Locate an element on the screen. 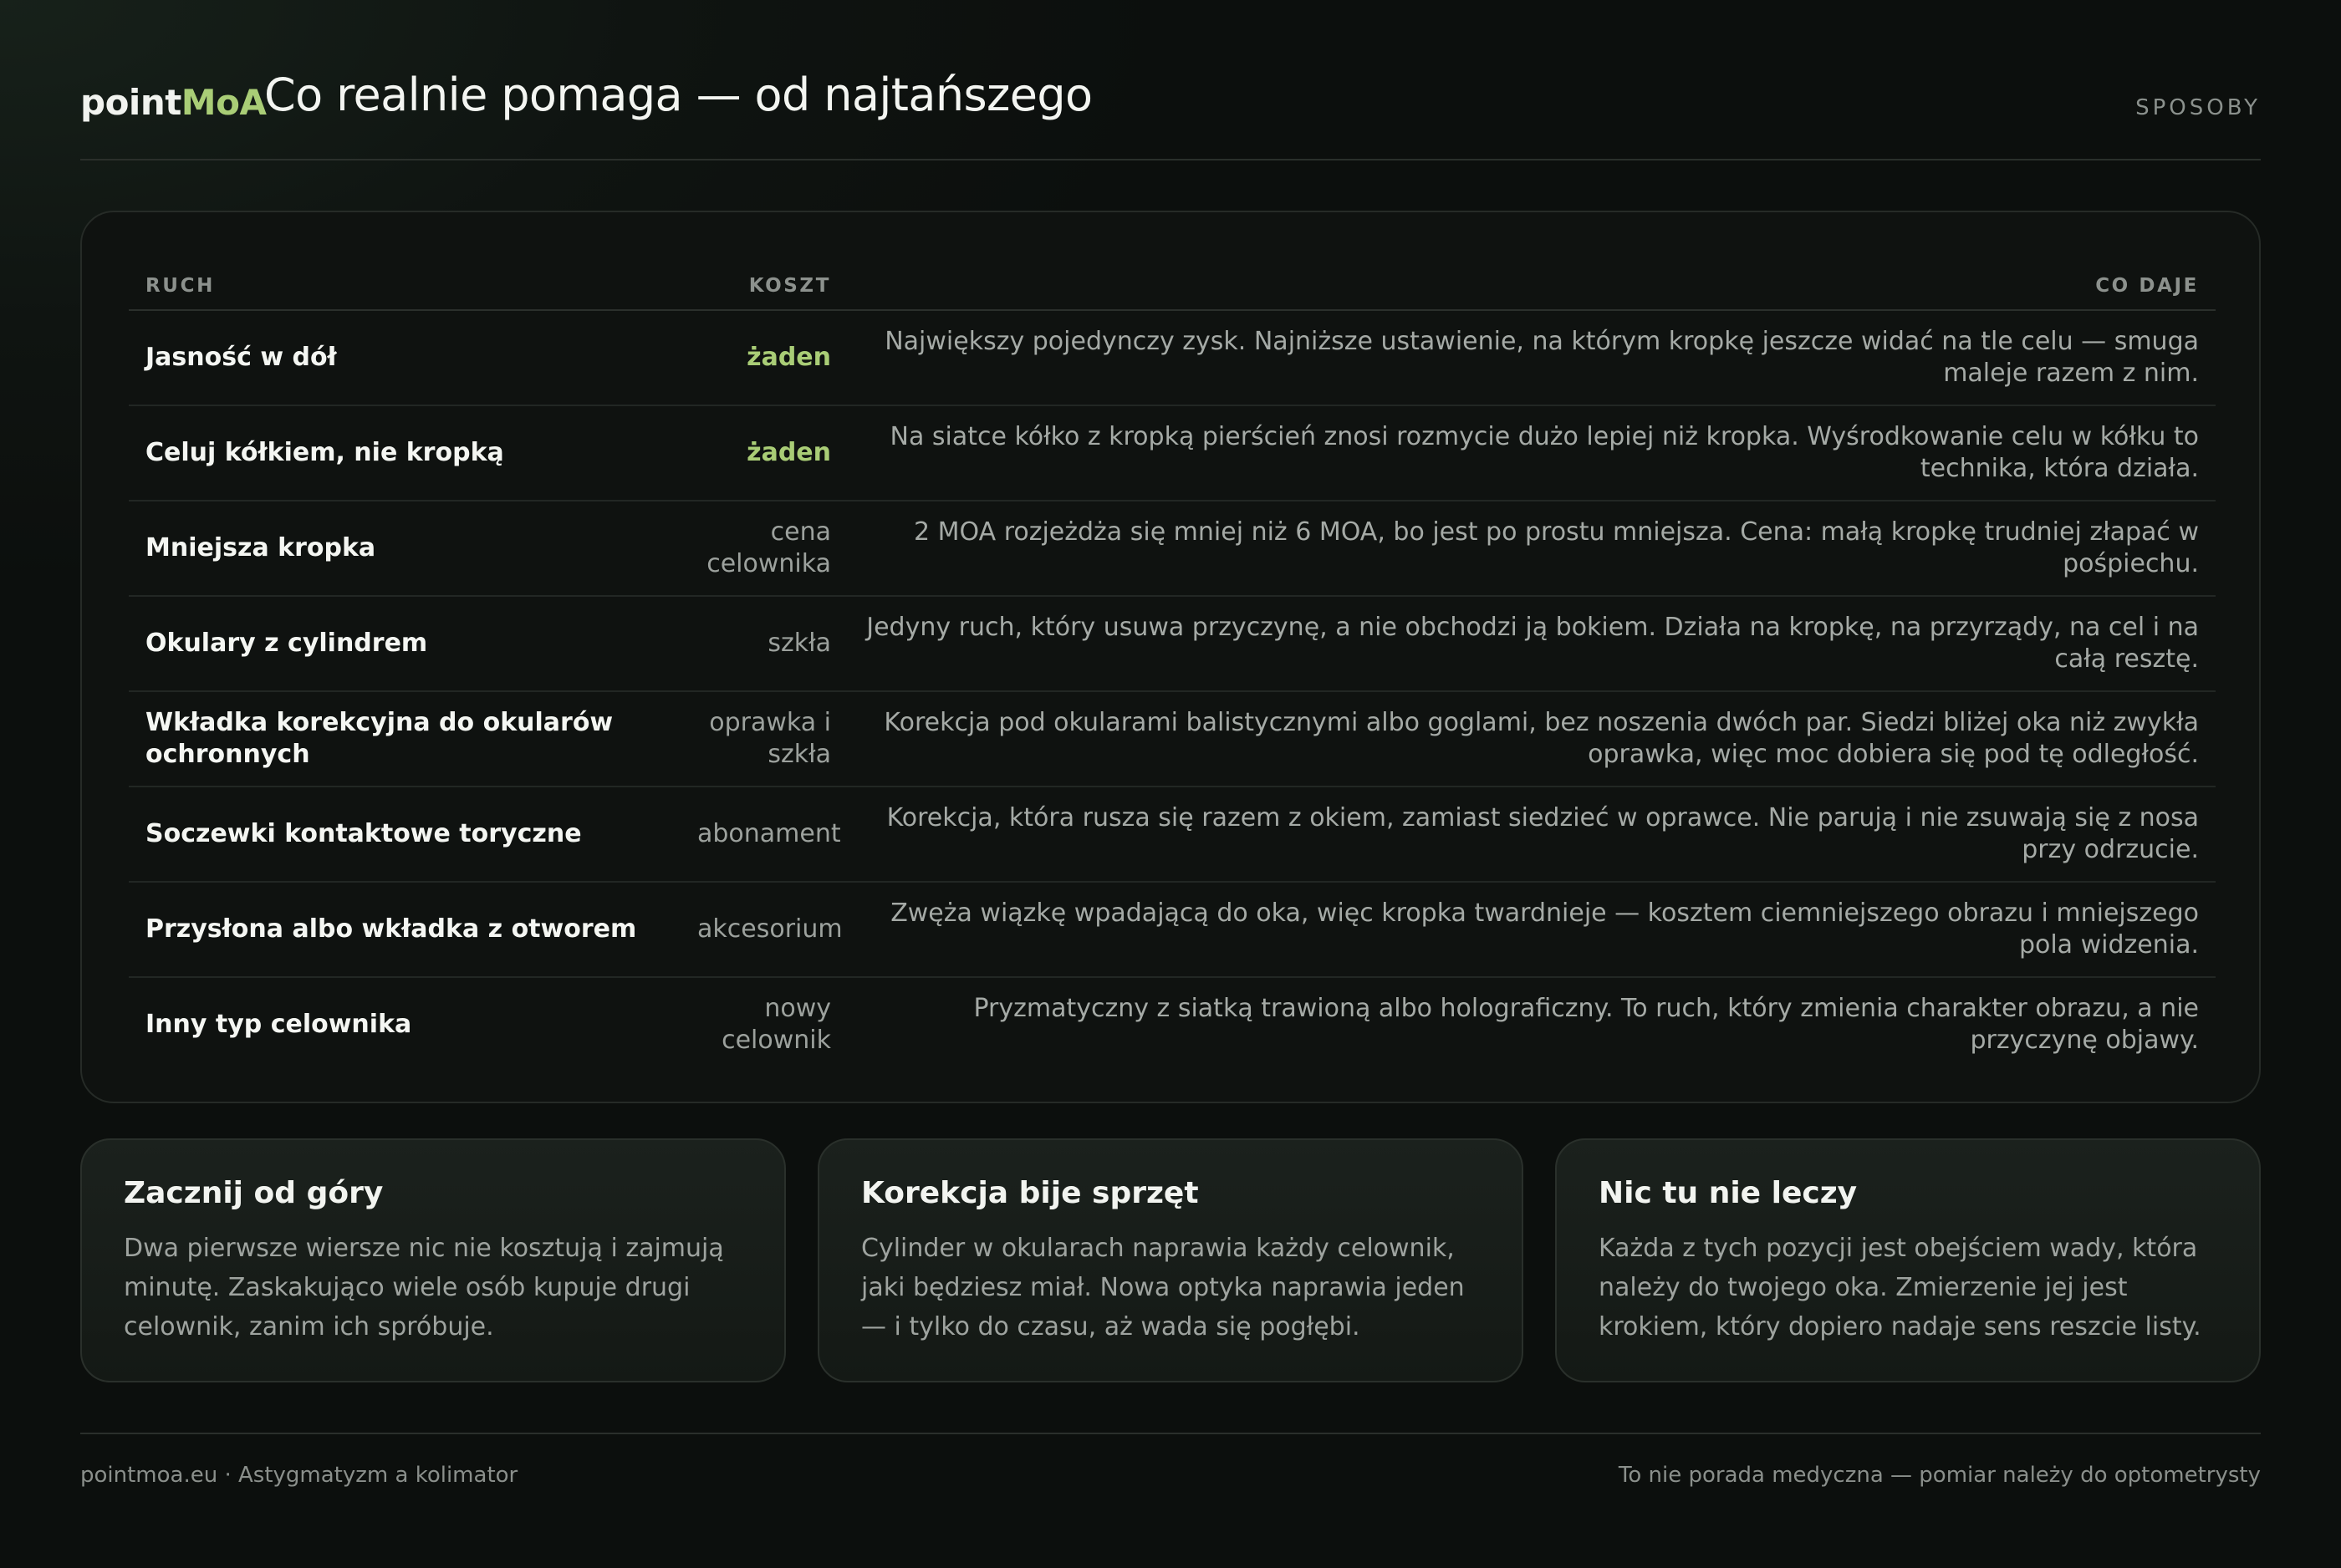 The width and height of the screenshot is (2341, 1568). logo: pointMoA is located at coordinates (173, 102).